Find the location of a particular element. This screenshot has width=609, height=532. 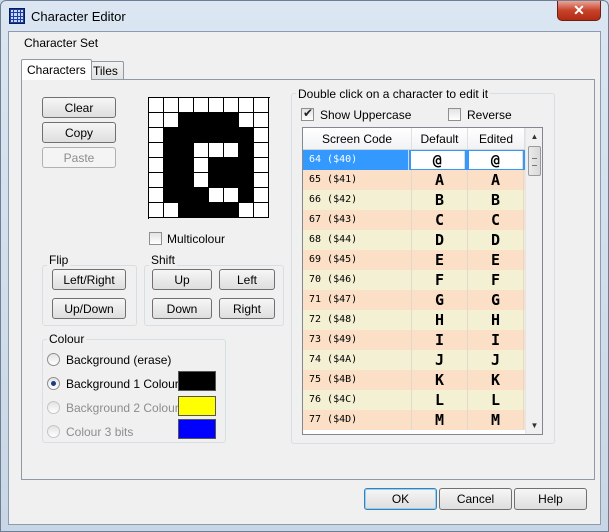

list-item: 66 ($42) B B is located at coordinates (414, 200).